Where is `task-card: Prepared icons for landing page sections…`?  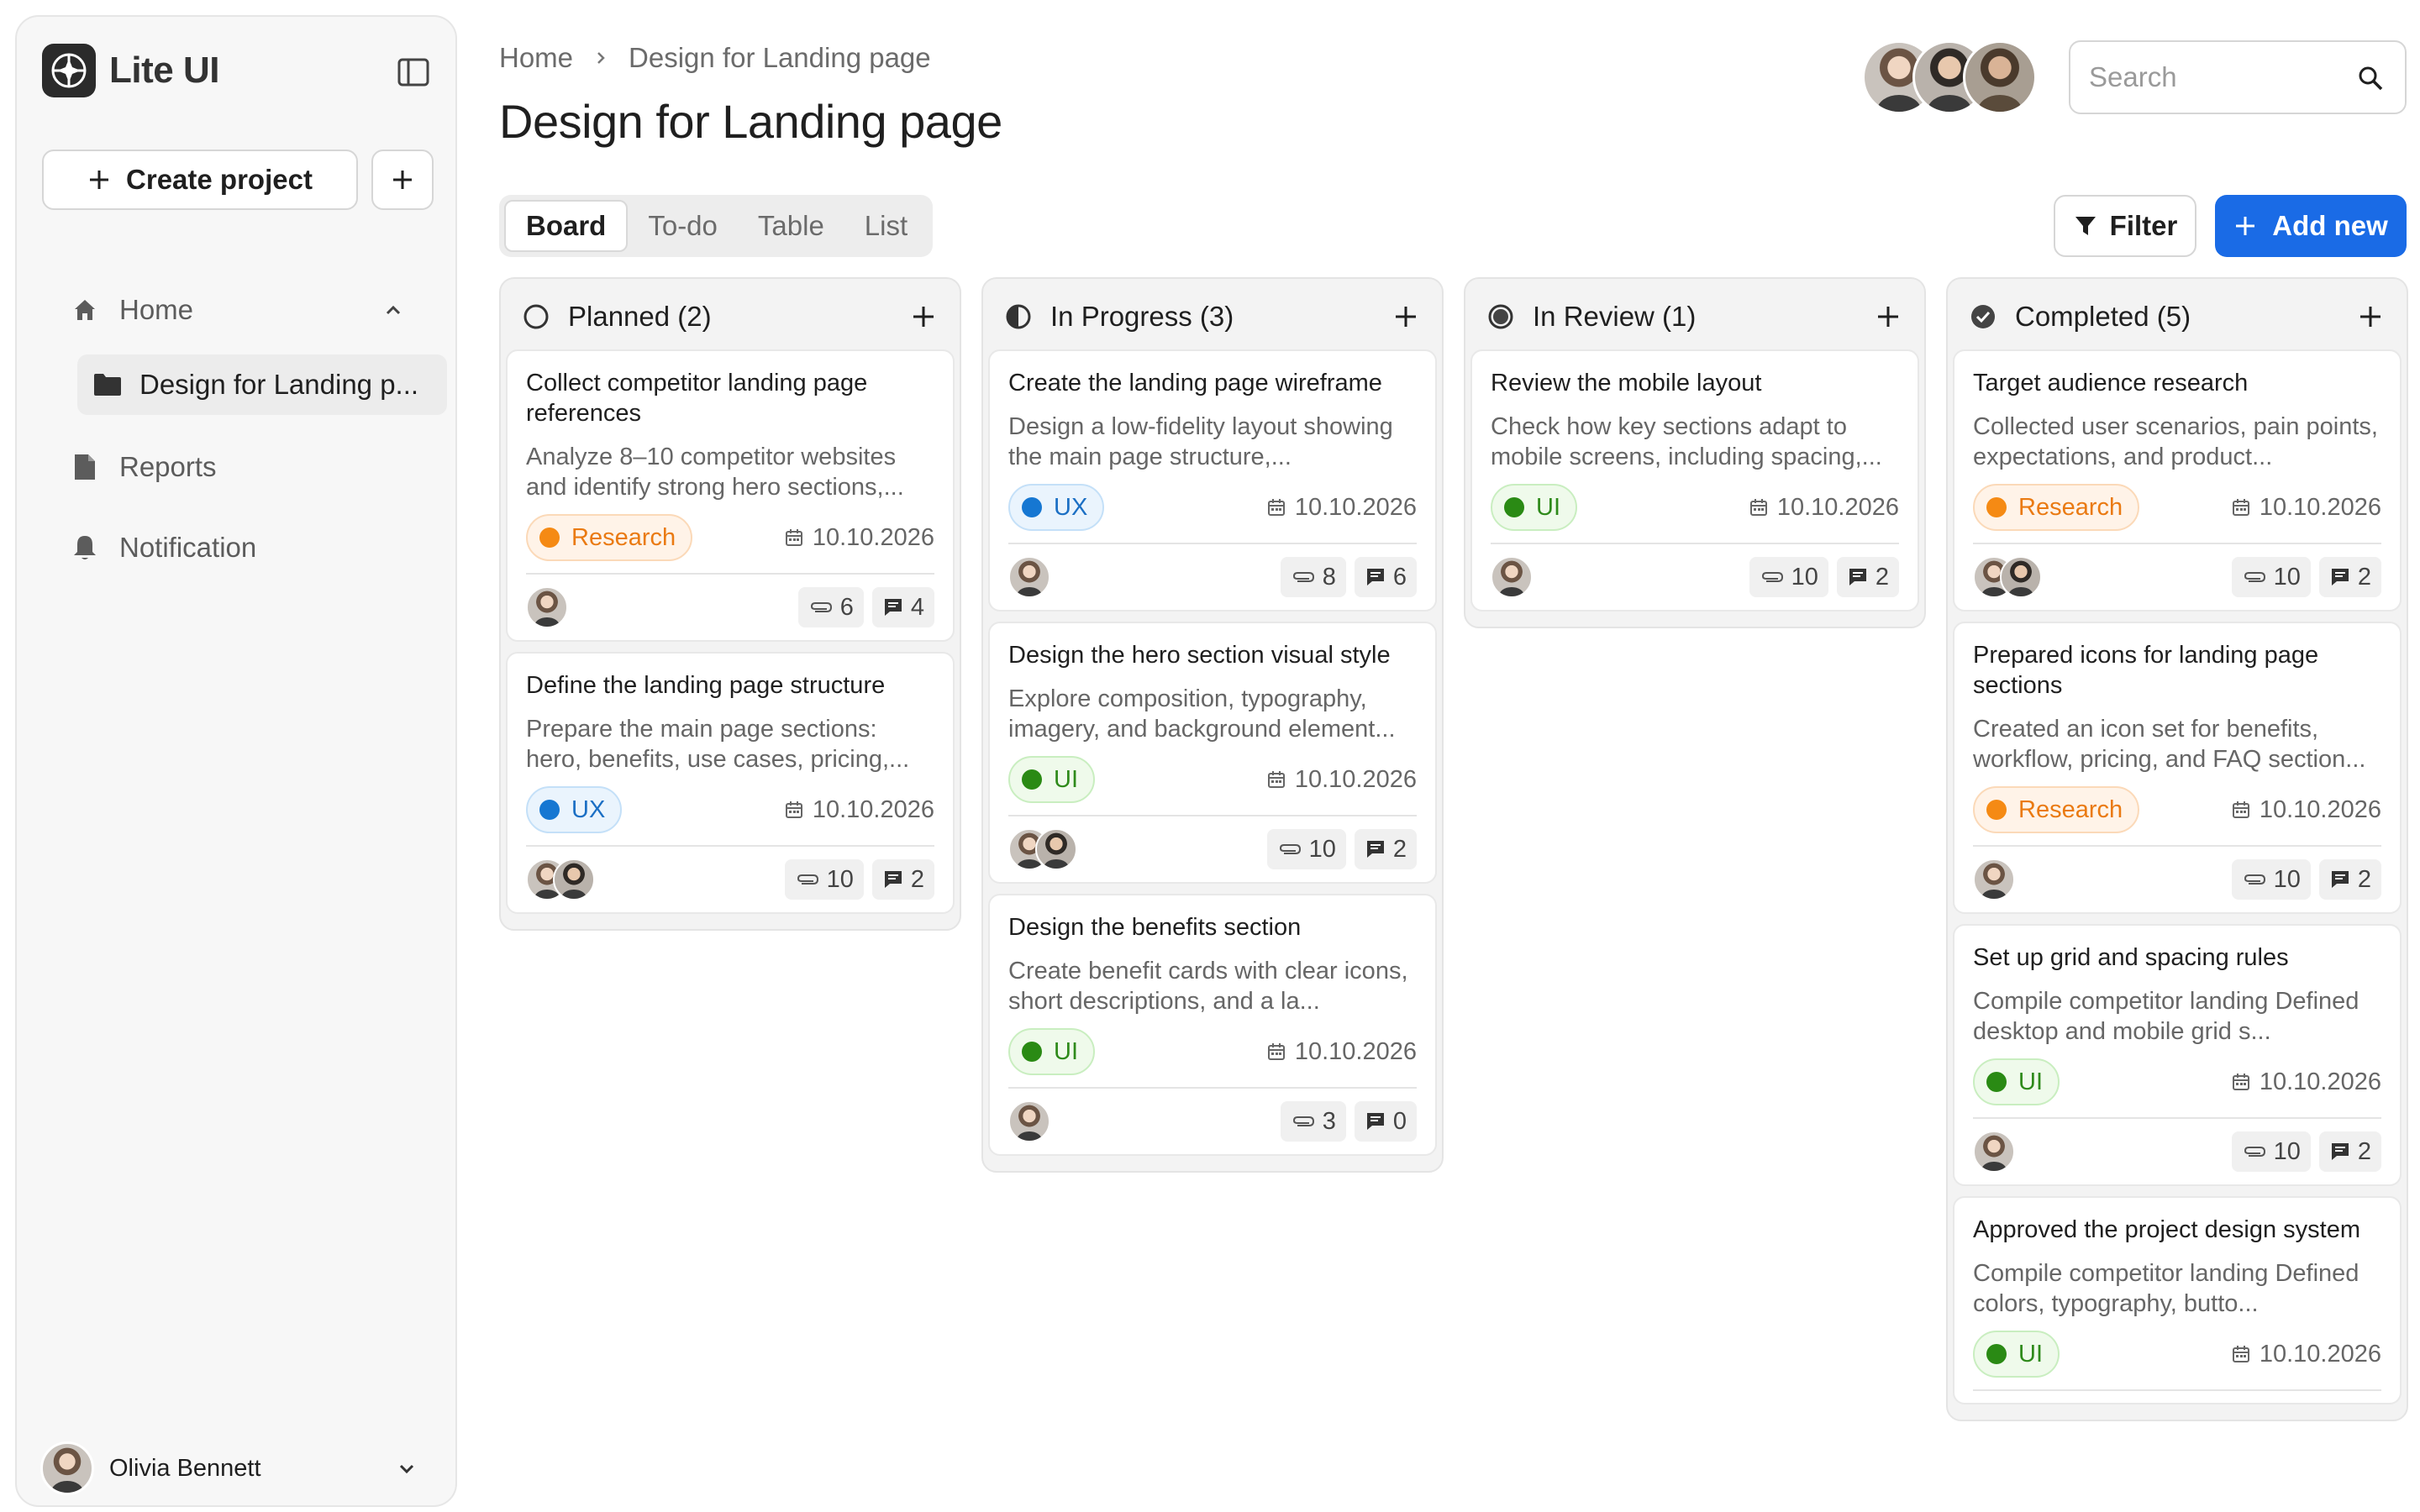 task-card: Prepared icons for landing page sections… is located at coordinates (2177, 768).